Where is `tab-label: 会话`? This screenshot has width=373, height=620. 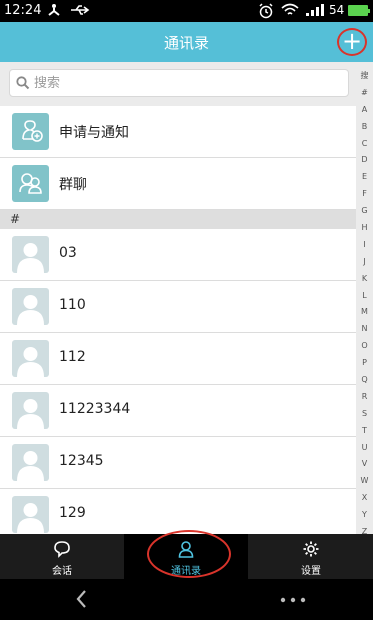 tab-label: 会话 is located at coordinates (62, 571).